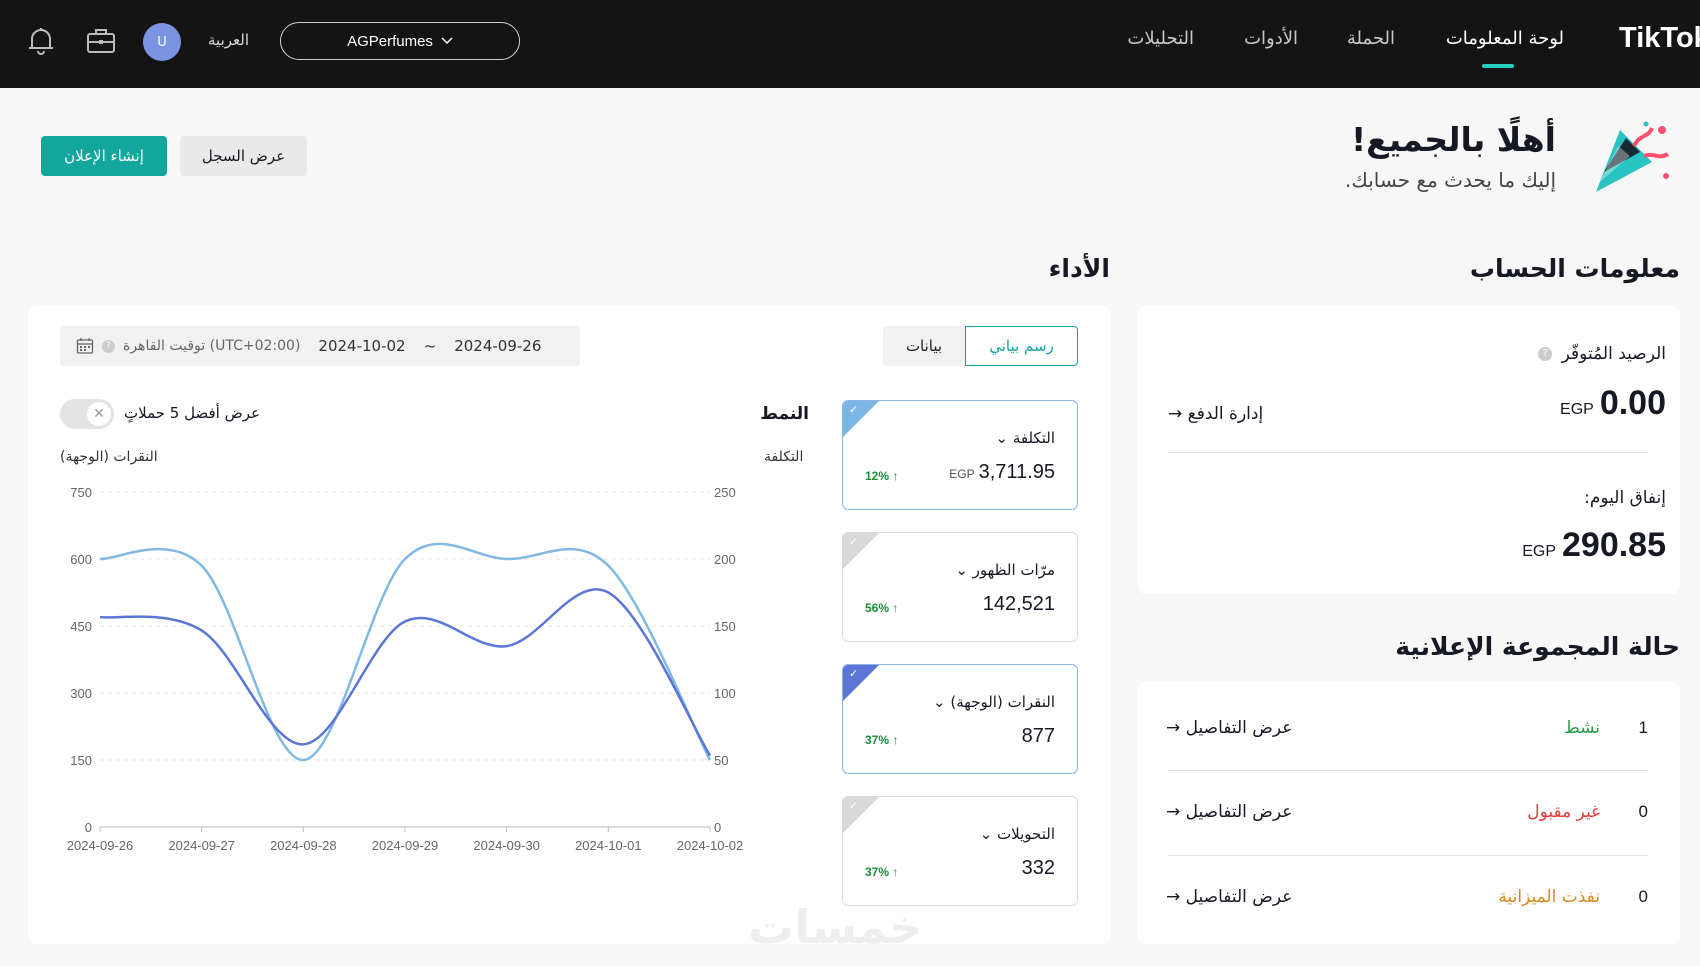  Describe the element at coordinates (882, 476) in the screenshot. I see `metric-change: 12% ↑` at that location.